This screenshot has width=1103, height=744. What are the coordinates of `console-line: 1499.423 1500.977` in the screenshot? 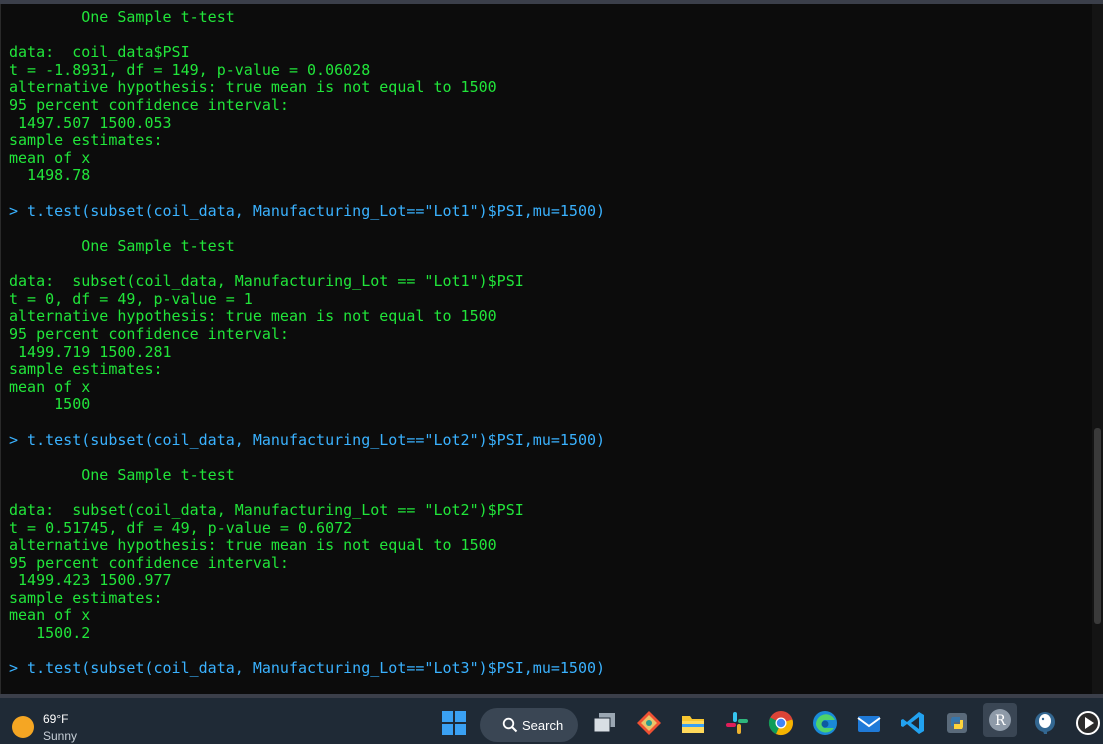 It's located at (90, 580).